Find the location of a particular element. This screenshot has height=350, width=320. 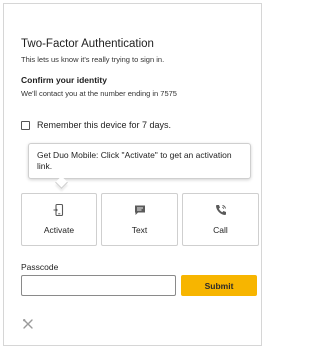

activate-button: Activate is located at coordinates (59, 219).